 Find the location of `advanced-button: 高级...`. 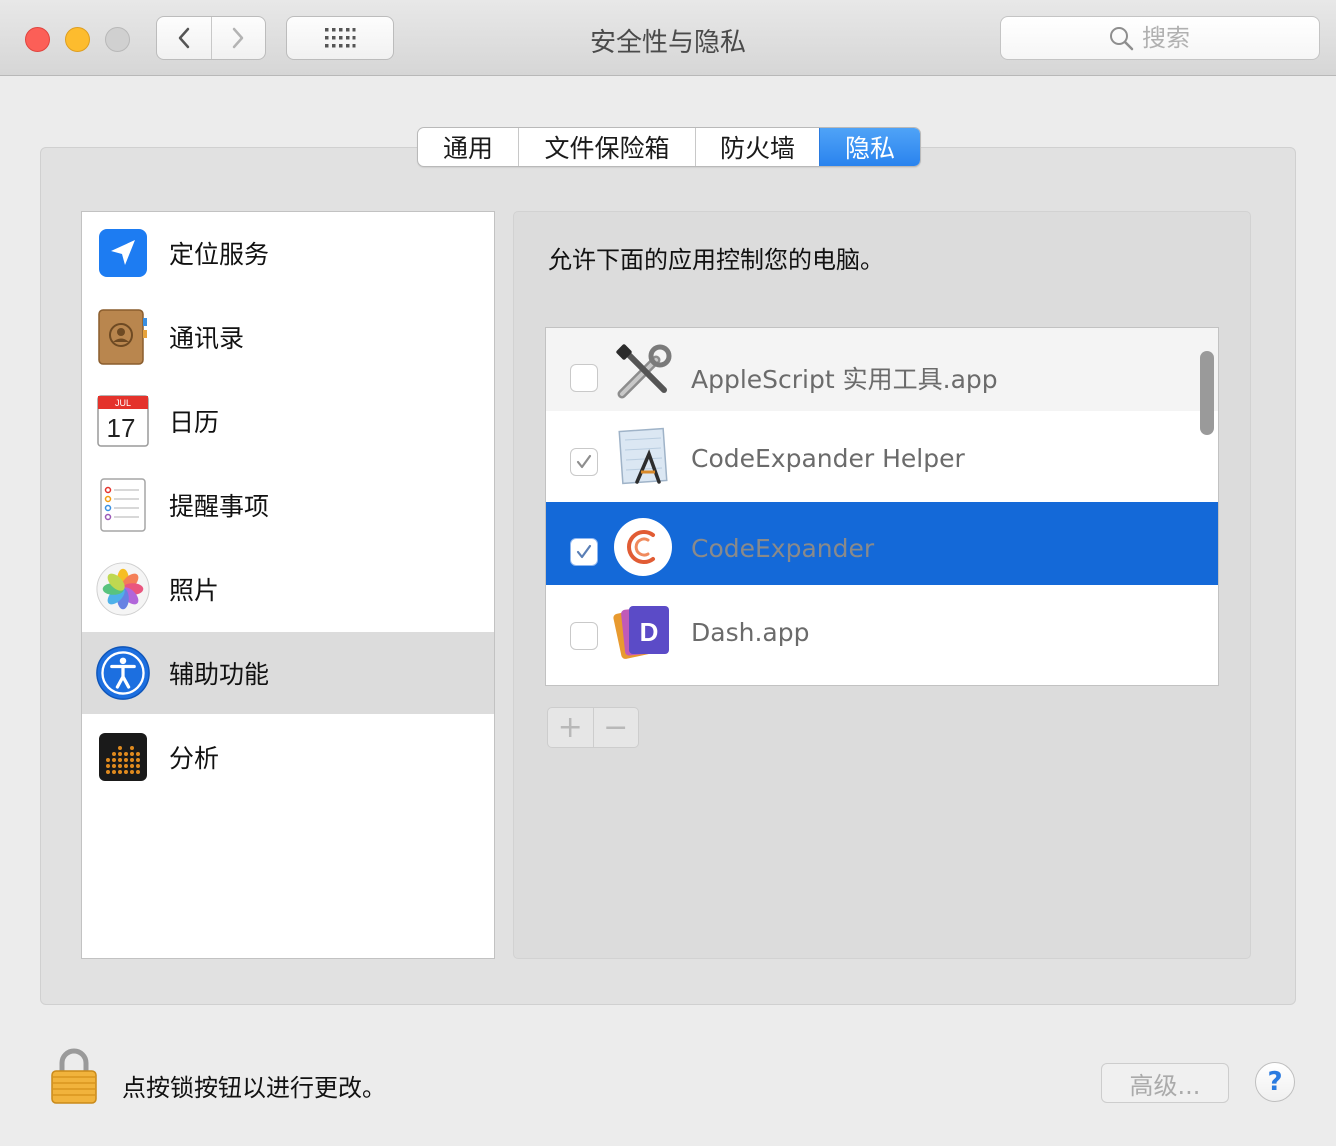

advanced-button: 高级... is located at coordinates (1165, 1083).